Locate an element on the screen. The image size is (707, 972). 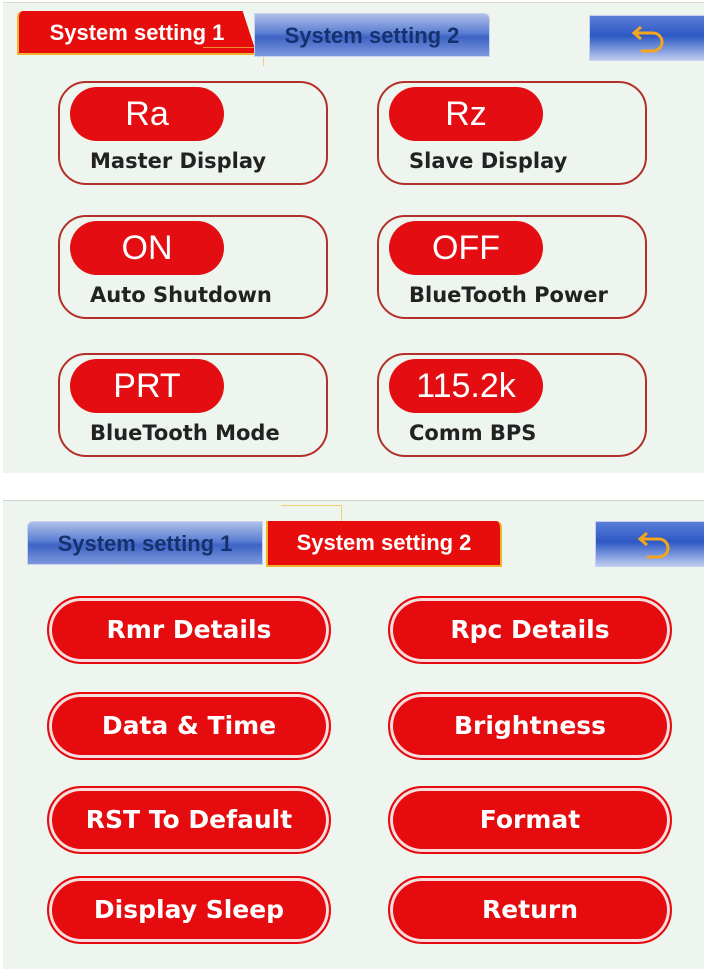
setting-card-bluetooth-mode: PRT BlueTooth Mode is located at coordinates (193, 405).